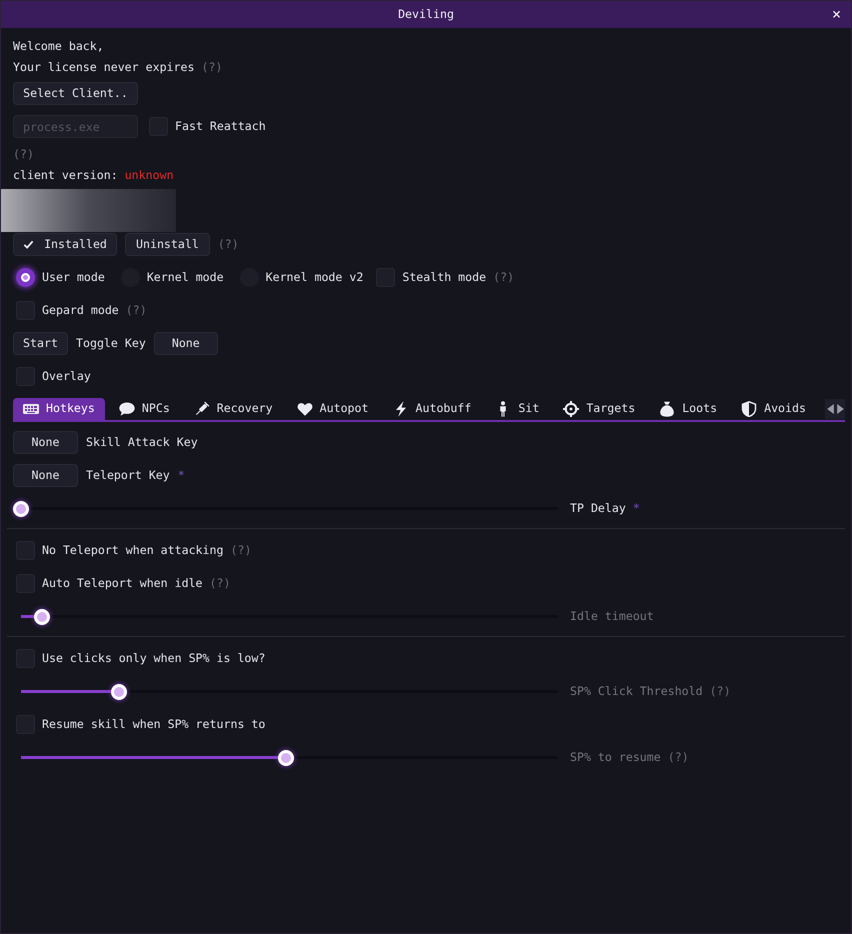 Image resolution: width=852 pixels, height=934 pixels. I want to click on window-title: Deviling, so click(426, 14).